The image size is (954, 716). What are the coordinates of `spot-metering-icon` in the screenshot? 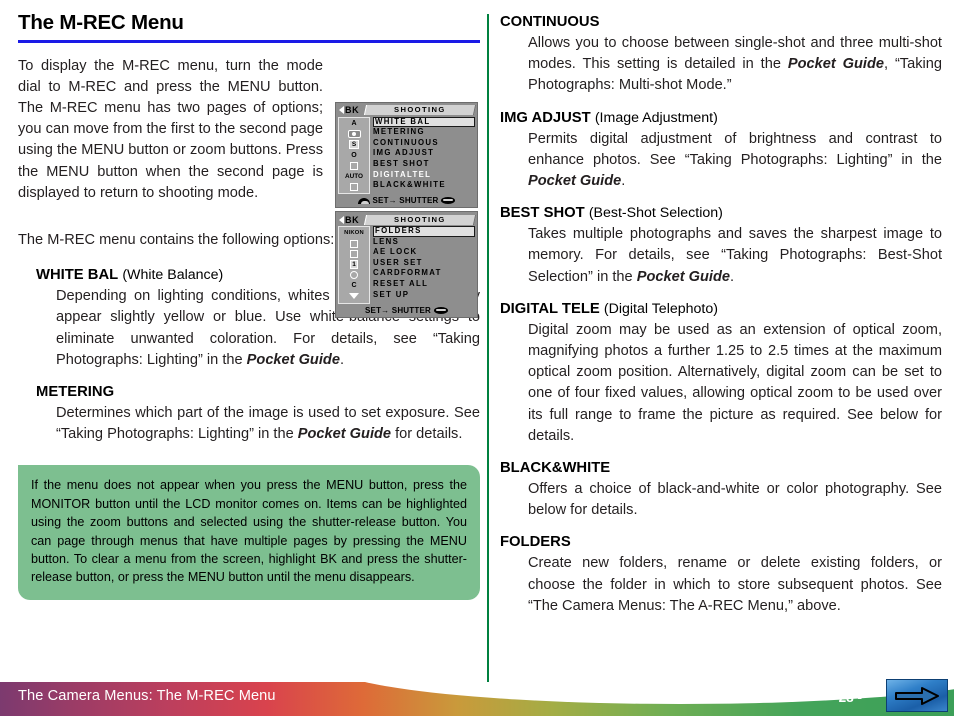 It's located at (354, 134).